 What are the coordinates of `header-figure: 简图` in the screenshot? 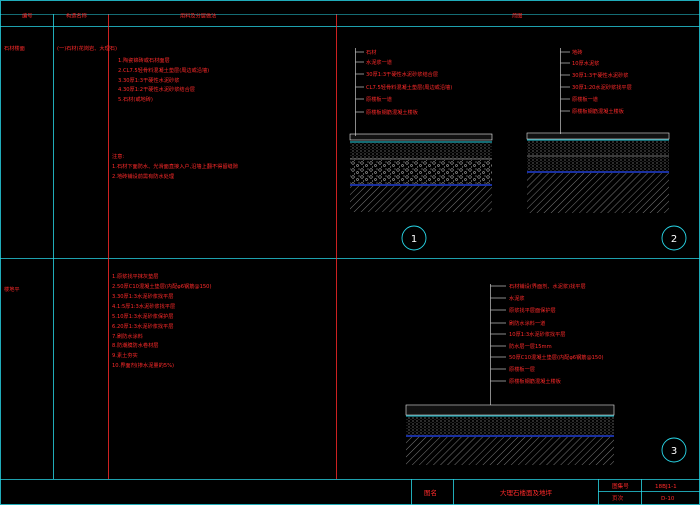 It's located at (517, 16).